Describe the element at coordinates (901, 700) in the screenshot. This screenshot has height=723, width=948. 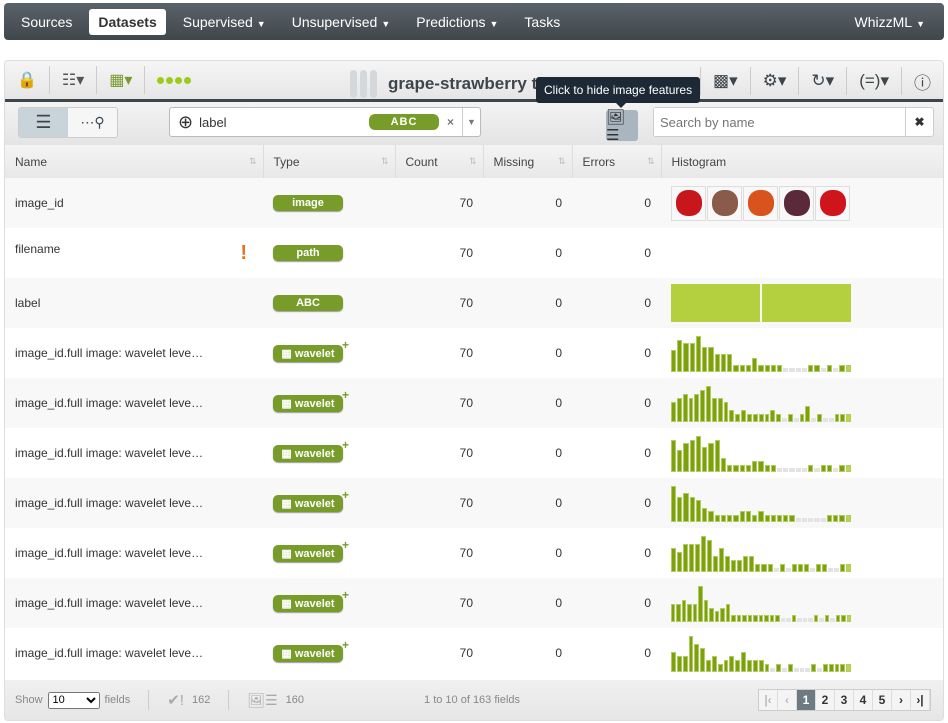
I see `next-page-icon: ›` at that location.